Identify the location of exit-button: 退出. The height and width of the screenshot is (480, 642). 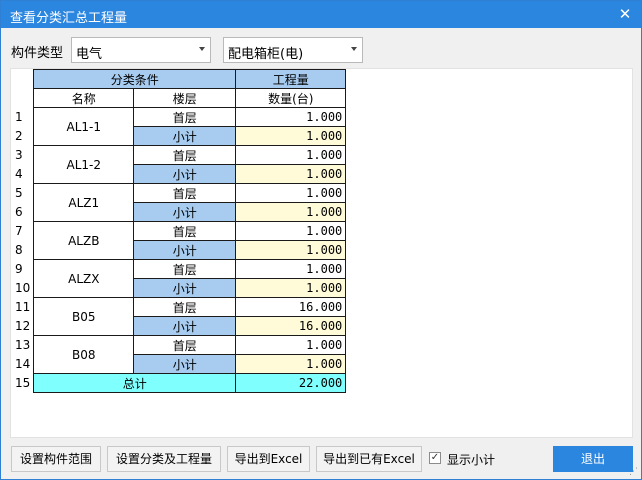
(593, 459).